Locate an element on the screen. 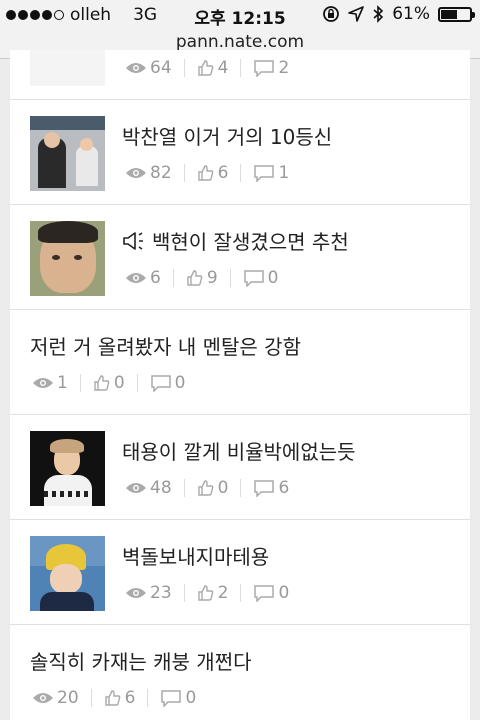  list-item: 저런 거 올려봤자 내 멘탈은 강함 1 0 0 is located at coordinates (240, 363).